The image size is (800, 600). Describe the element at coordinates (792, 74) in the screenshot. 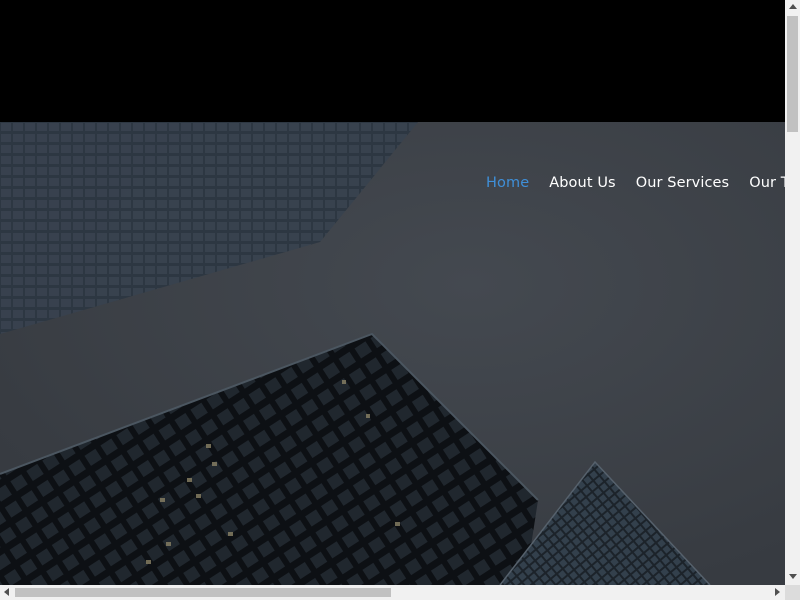

I see `vertical-scroll-thumb` at that location.